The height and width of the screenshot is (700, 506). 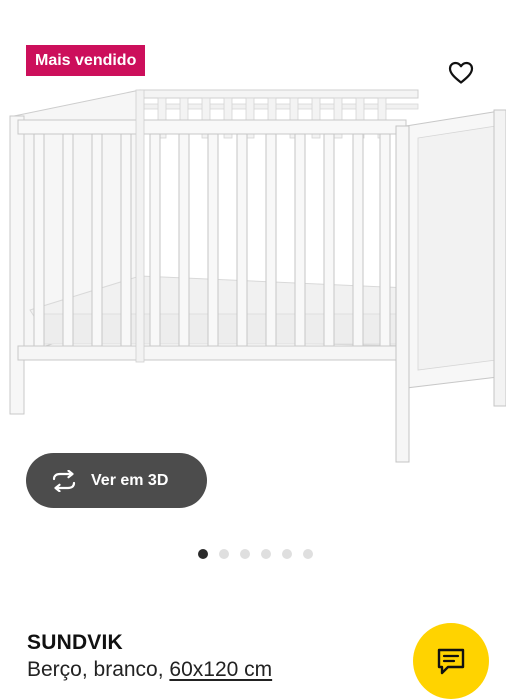 What do you see at coordinates (64, 481) in the screenshot?
I see `rotate-arrows-icon` at bounding box center [64, 481].